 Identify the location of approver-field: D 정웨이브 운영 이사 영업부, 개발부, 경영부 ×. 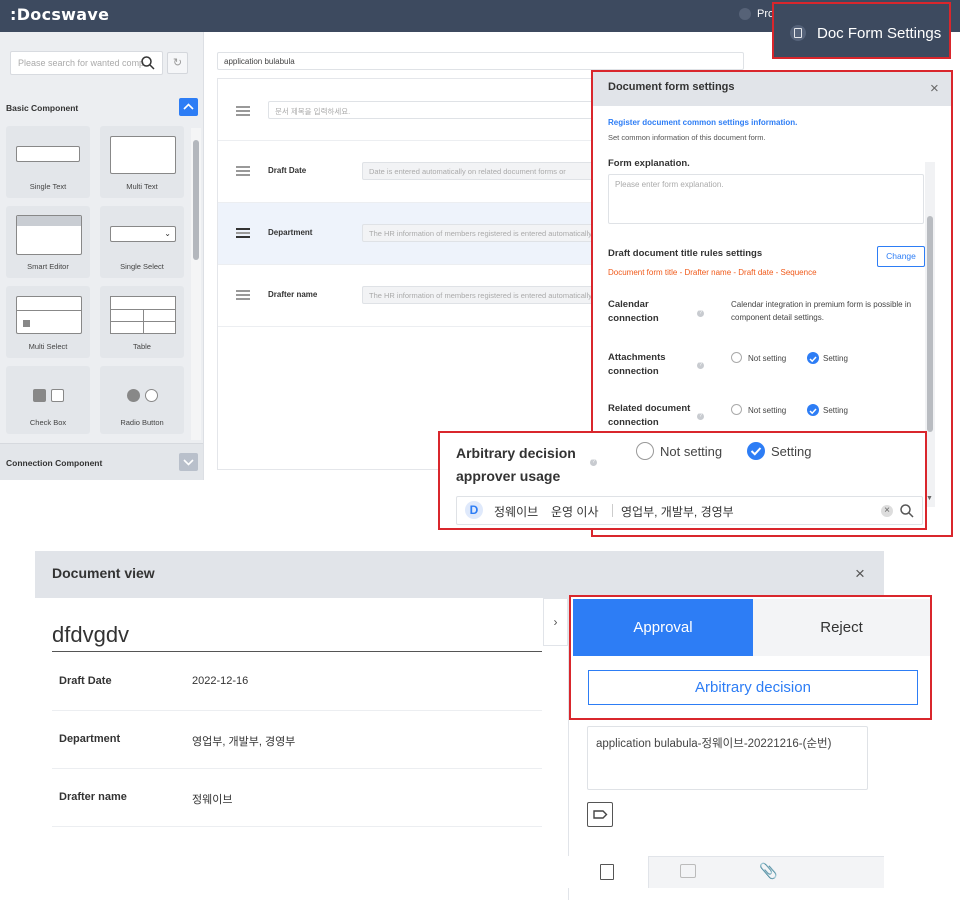
(689, 510).